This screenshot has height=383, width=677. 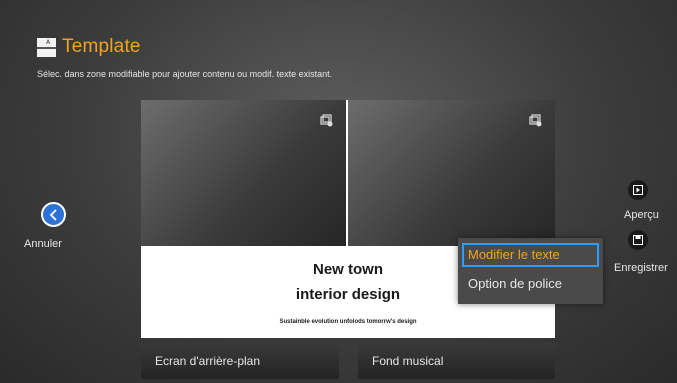 I want to click on preview-label: Aperçu, so click(x=641, y=215).